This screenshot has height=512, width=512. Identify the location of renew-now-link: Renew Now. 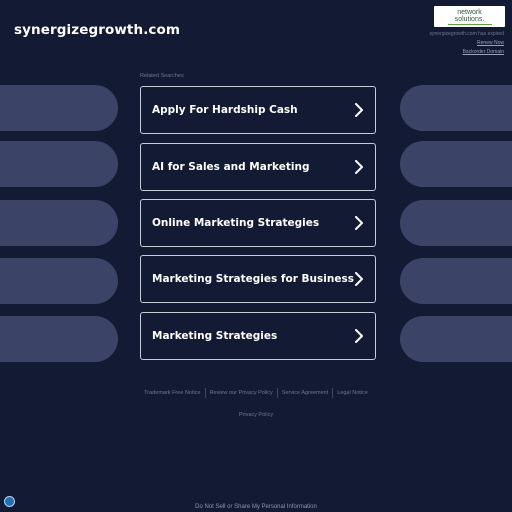
(467, 43).